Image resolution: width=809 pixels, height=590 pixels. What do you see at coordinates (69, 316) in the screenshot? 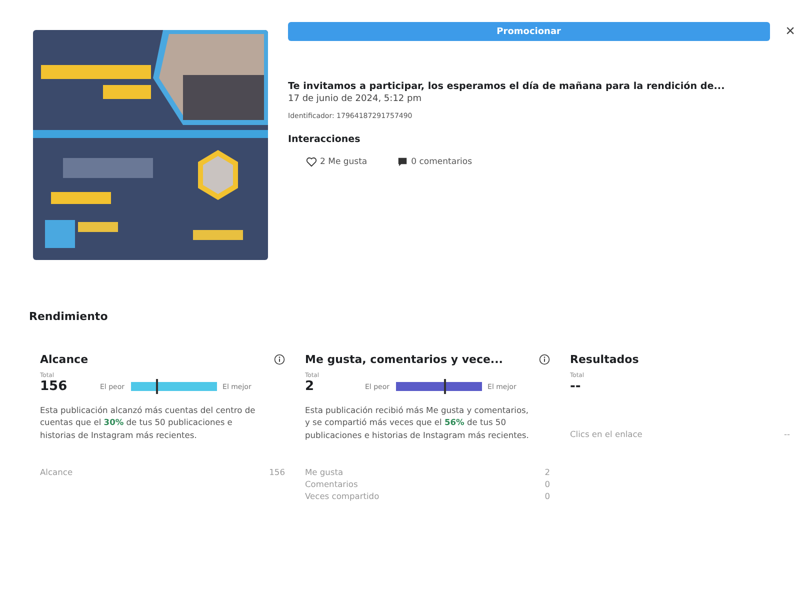
I see `performance-heading: Rendimiento` at bounding box center [69, 316].